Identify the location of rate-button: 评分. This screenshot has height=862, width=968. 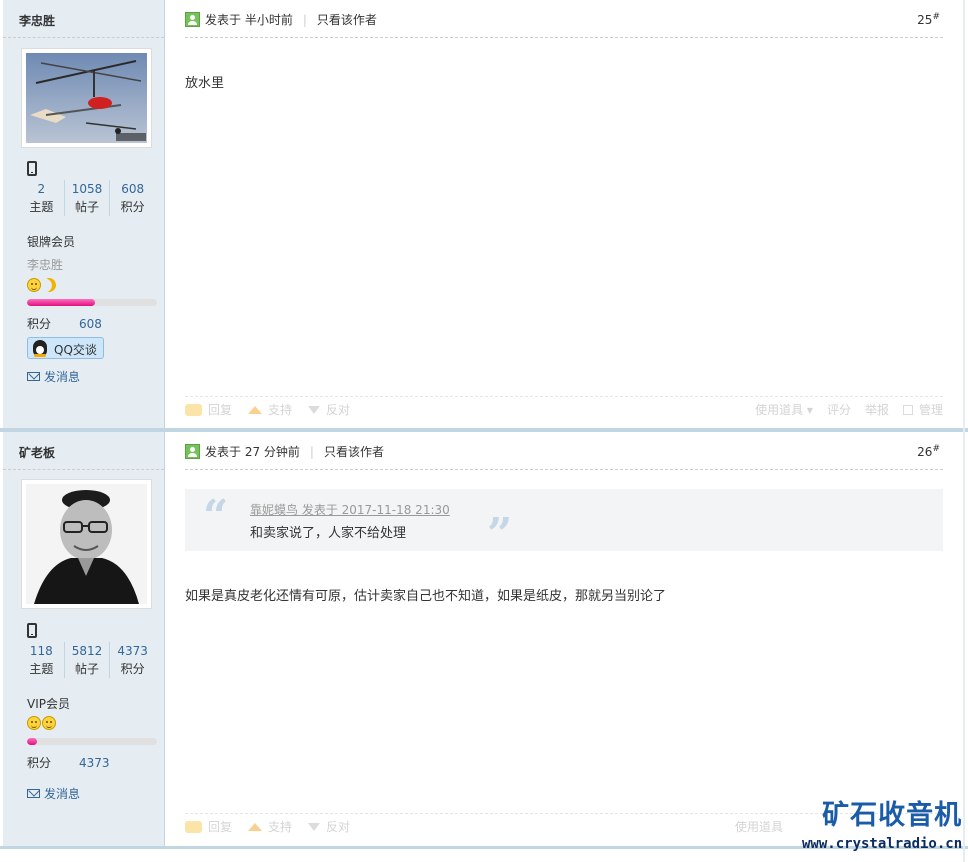
(839, 409).